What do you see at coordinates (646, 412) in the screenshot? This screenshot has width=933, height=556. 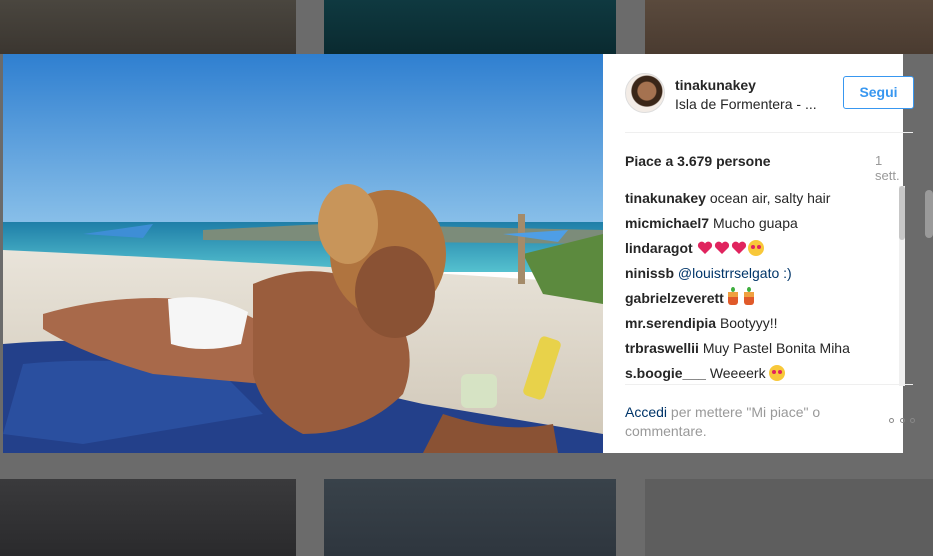 I see `login-link: Accedi` at bounding box center [646, 412].